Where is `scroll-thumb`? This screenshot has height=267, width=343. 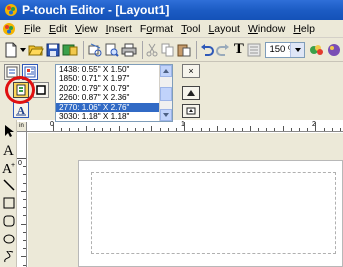 scroll-thumb is located at coordinates (166, 94).